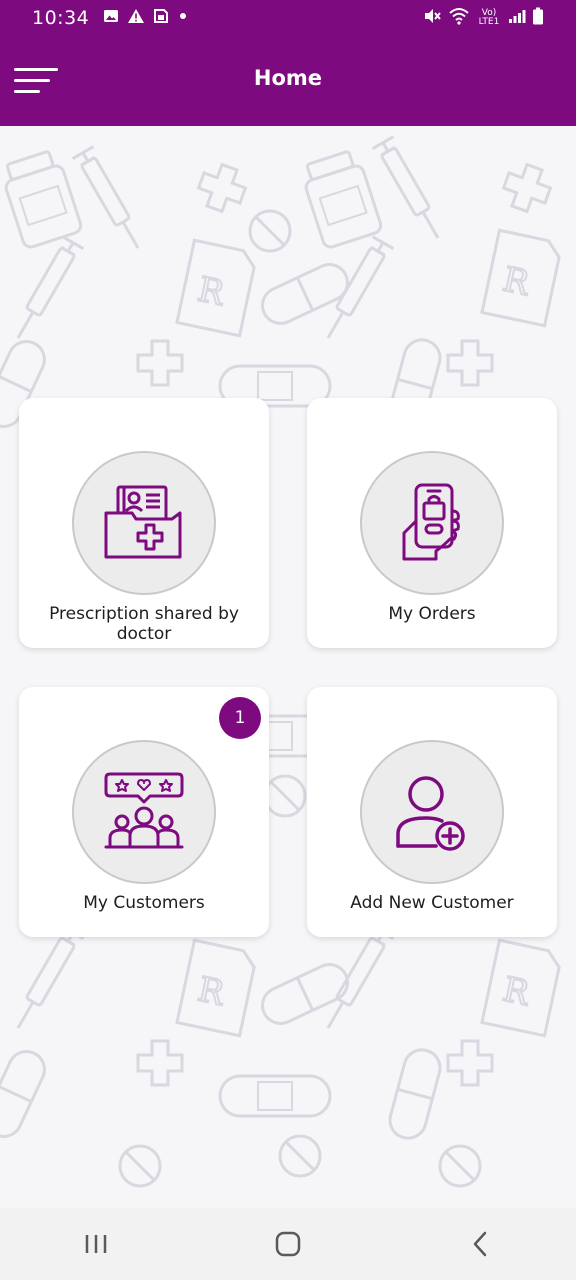  What do you see at coordinates (144, 622) in the screenshot?
I see `tile-label: Prescription shared by doctor` at bounding box center [144, 622].